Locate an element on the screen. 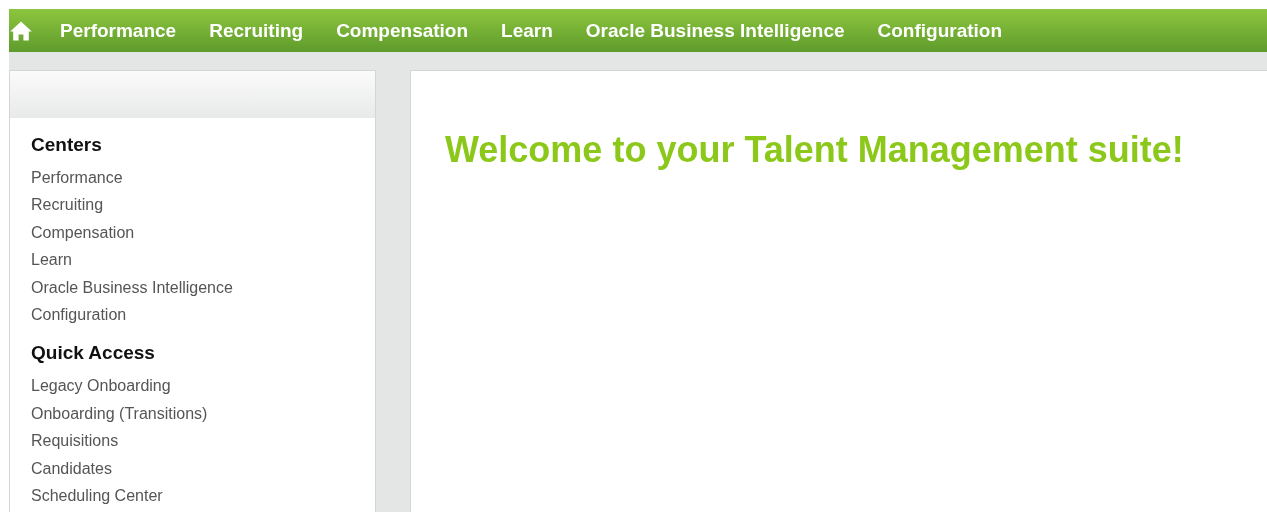 This screenshot has height=512, width=1267. section-heading: Centers is located at coordinates (67, 145).